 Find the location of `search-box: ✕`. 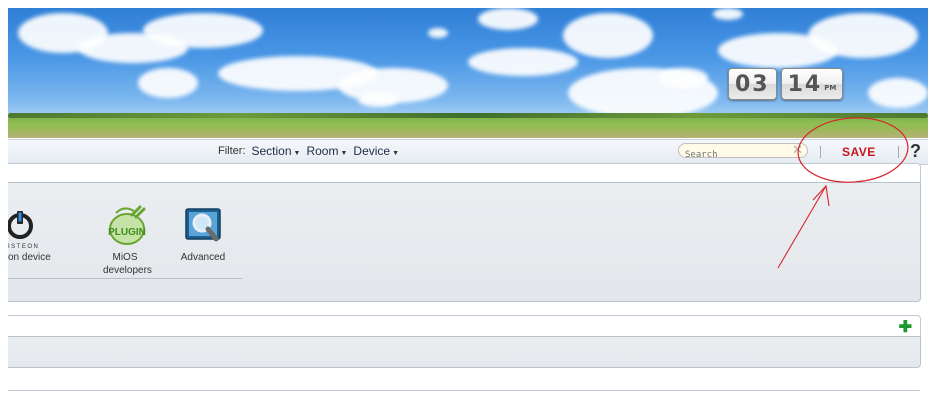

search-box: ✕ is located at coordinates (743, 152).